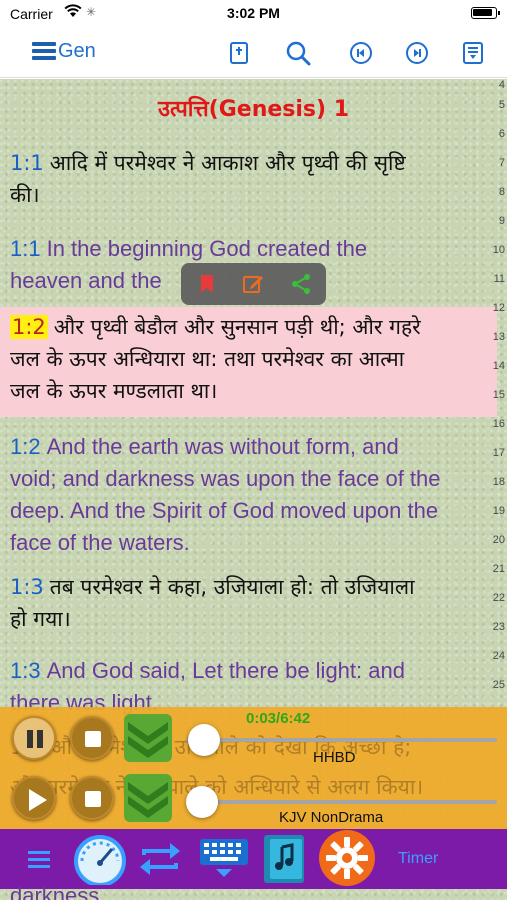  What do you see at coordinates (225, 670) in the screenshot?
I see `verse-text-line: And God said, Let there be light: and` at bounding box center [225, 670].